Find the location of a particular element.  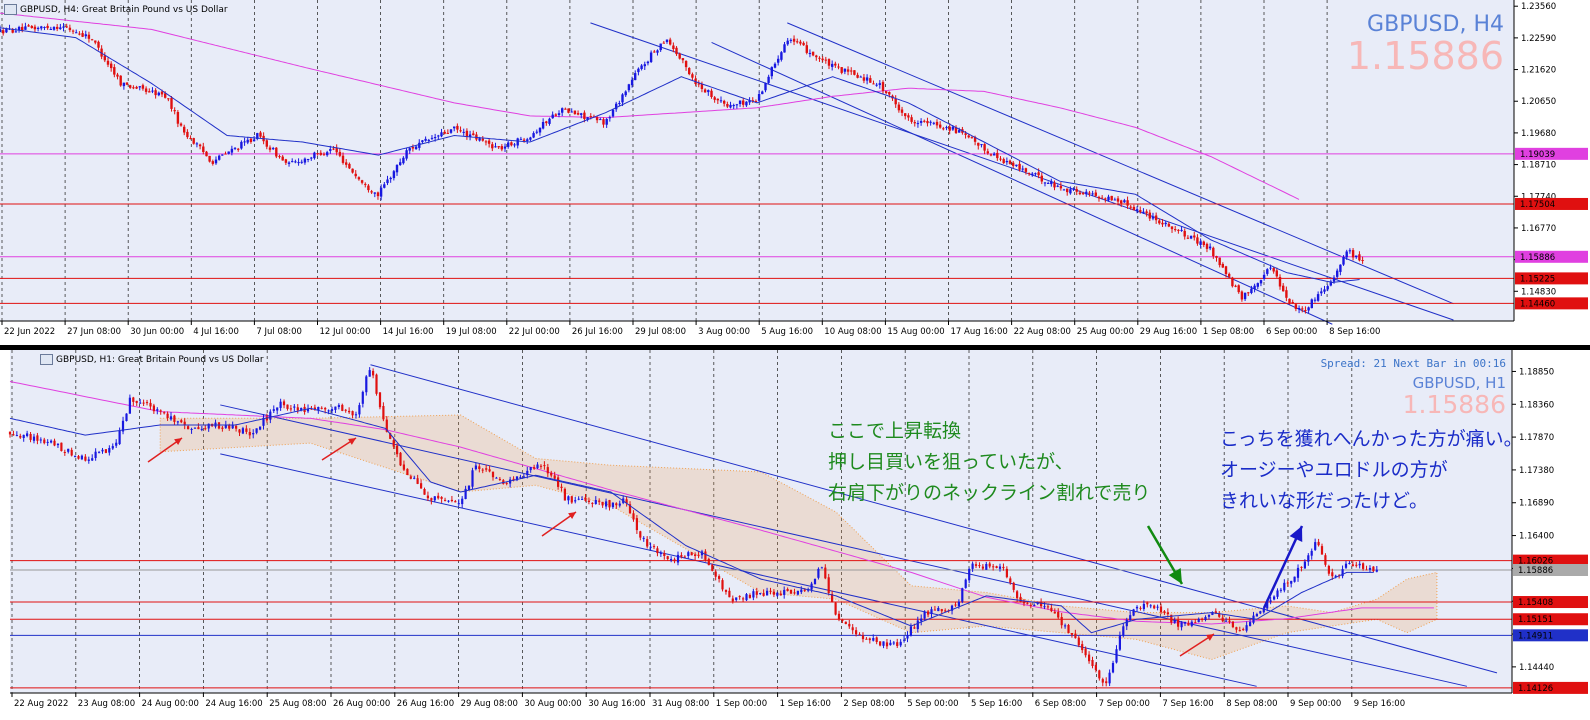

price-tick-label: 1.22590 is located at coordinates (1538, 39).